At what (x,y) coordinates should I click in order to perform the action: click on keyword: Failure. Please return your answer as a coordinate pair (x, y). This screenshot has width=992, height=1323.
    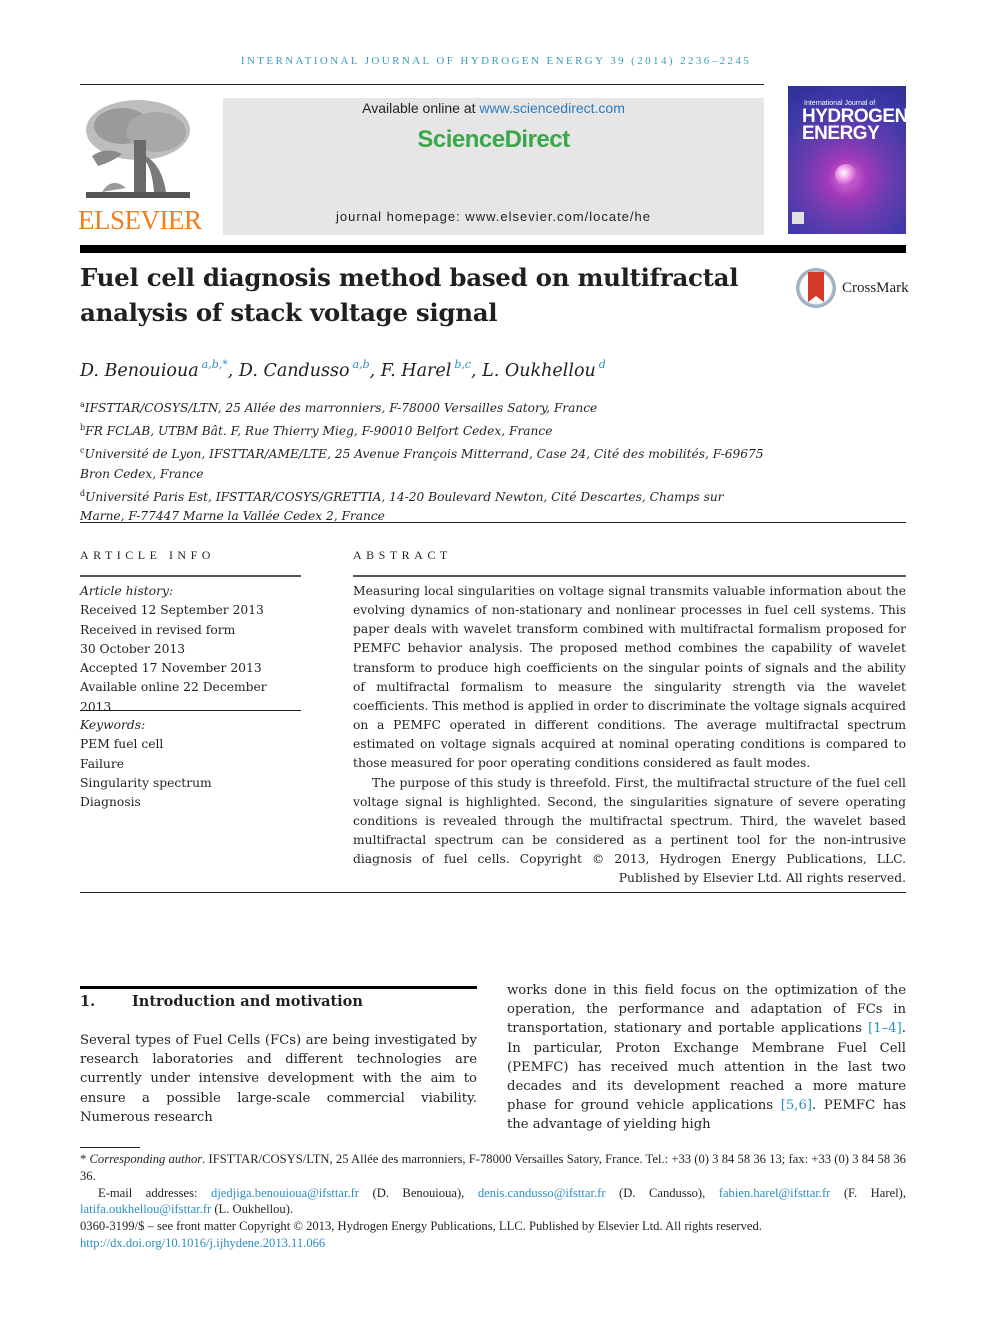
    Looking at the image, I should click on (102, 763).